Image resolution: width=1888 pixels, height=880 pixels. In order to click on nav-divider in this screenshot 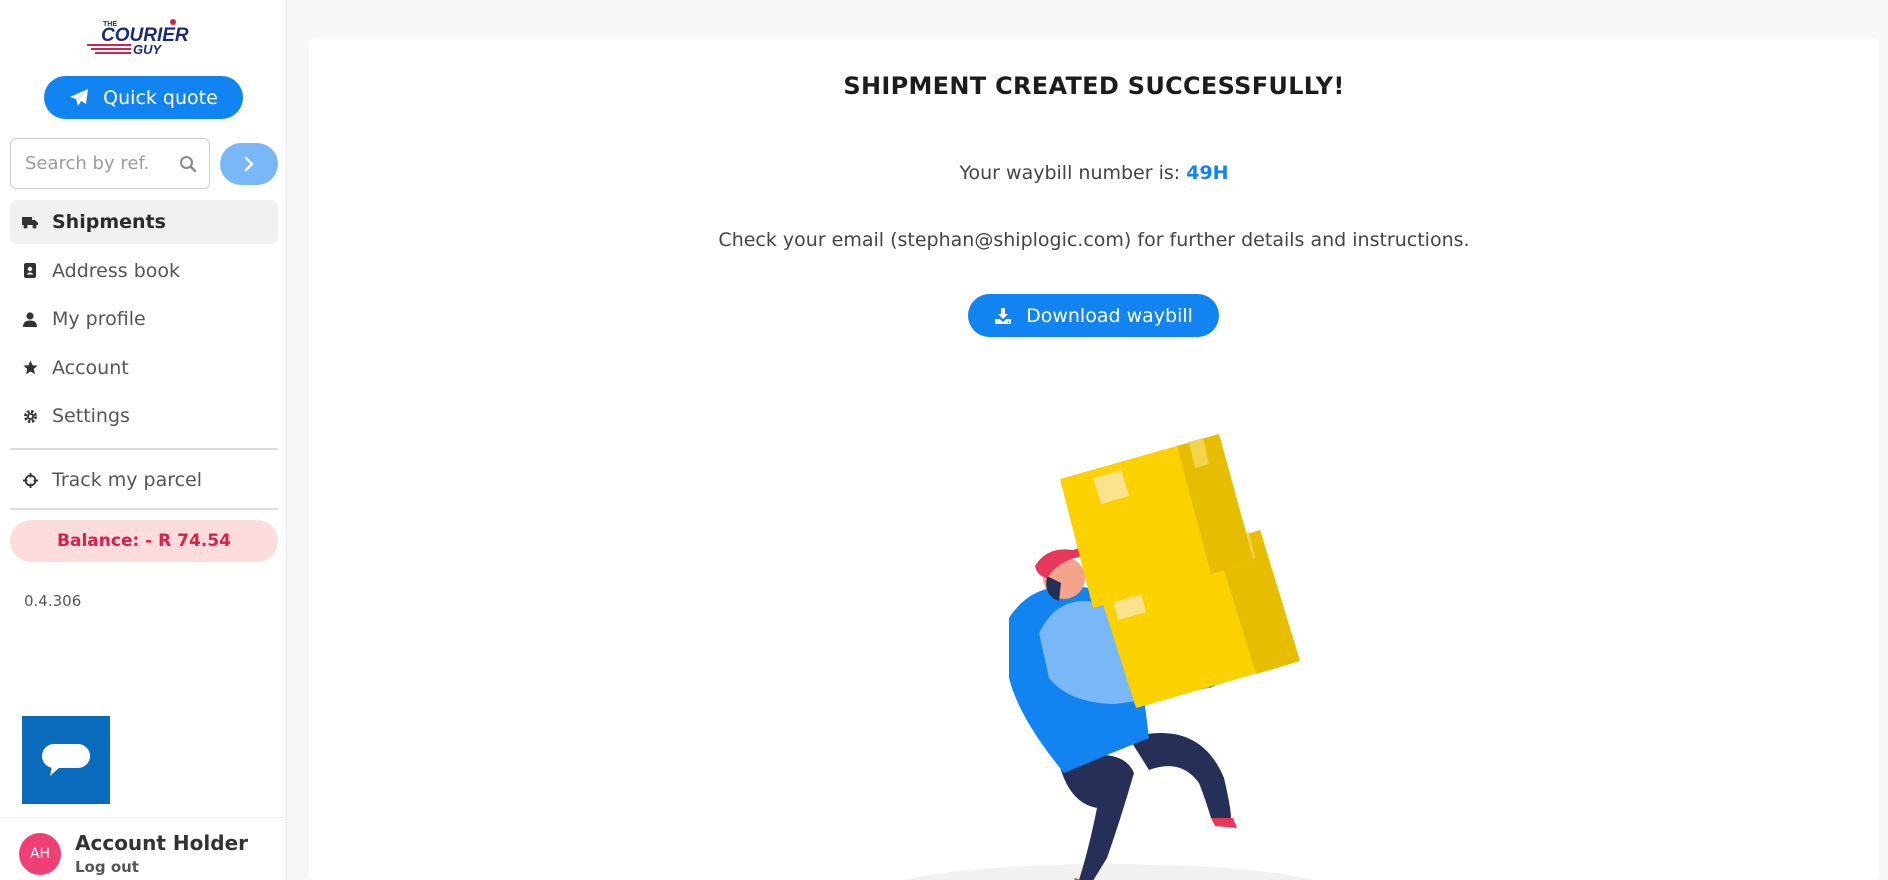, I will do `click(144, 449)`.